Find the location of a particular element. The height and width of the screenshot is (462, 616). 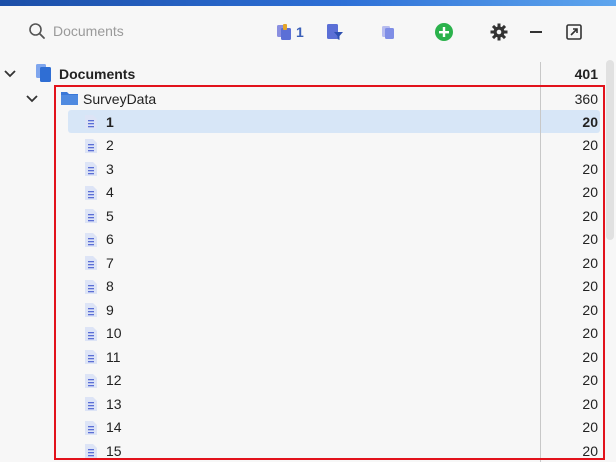

minimize-icon is located at coordinates (536, 32).